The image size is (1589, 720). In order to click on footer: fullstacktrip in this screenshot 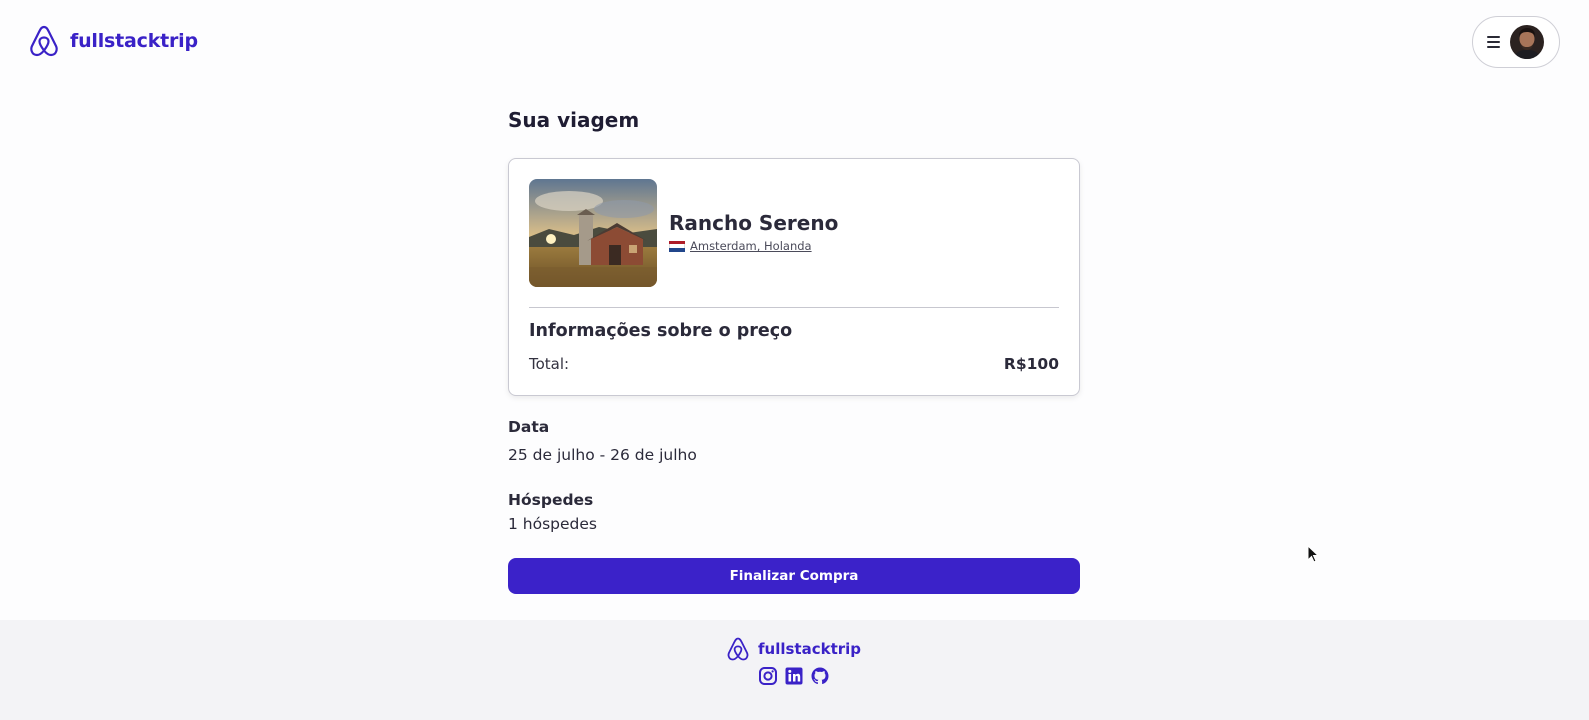, I will do `click(794, 670)`.